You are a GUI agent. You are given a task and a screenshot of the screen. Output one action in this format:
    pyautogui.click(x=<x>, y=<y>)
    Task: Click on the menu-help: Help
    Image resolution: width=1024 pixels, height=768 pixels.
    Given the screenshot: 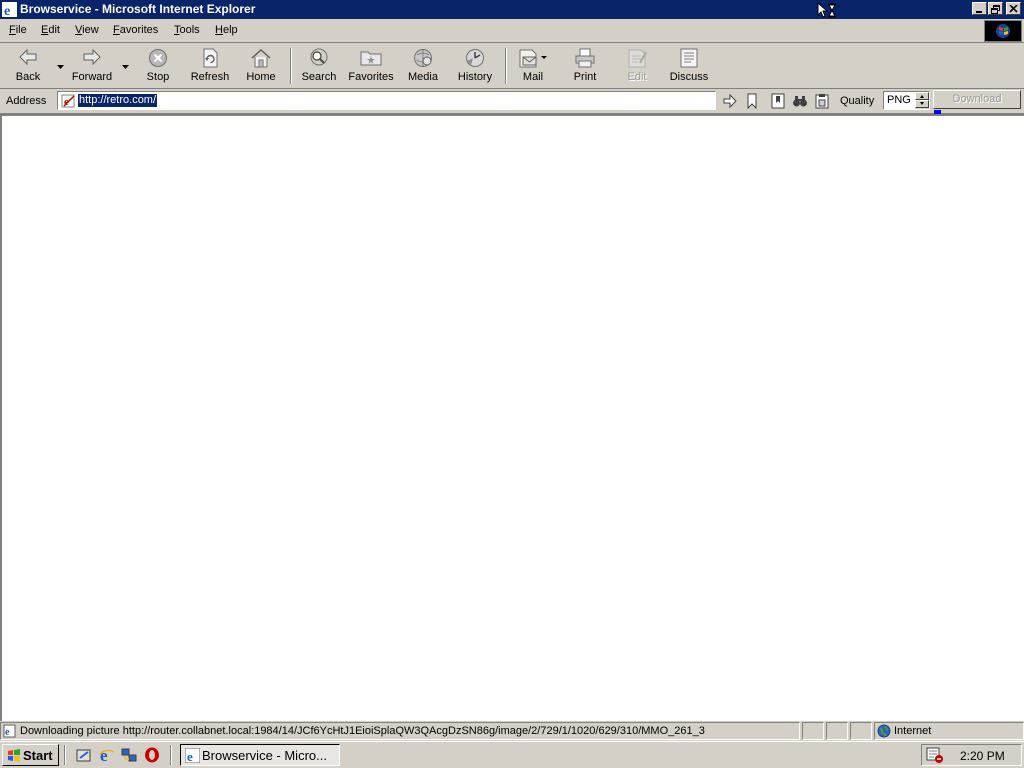 What is the action you would take?
    pyautogui.click(x=226, y=30)
    